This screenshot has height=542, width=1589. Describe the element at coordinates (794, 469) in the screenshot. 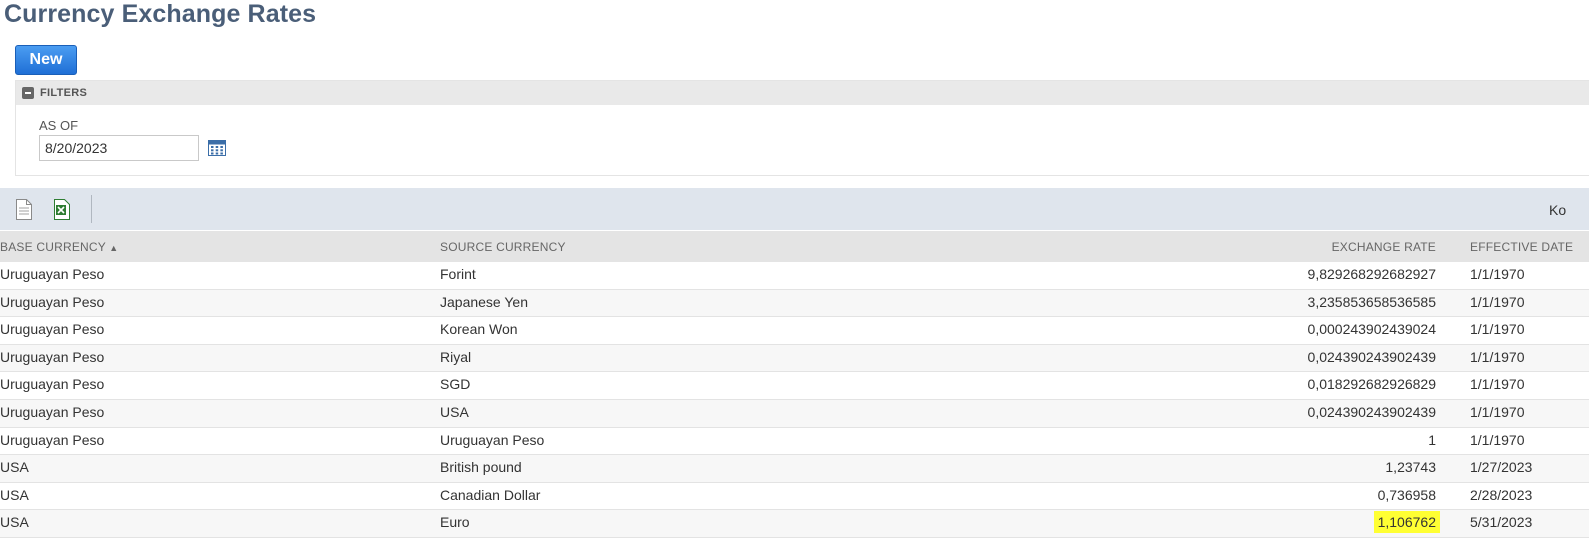

I see `table-row: USA British pound 1,23743 1/27/2023` at that location.